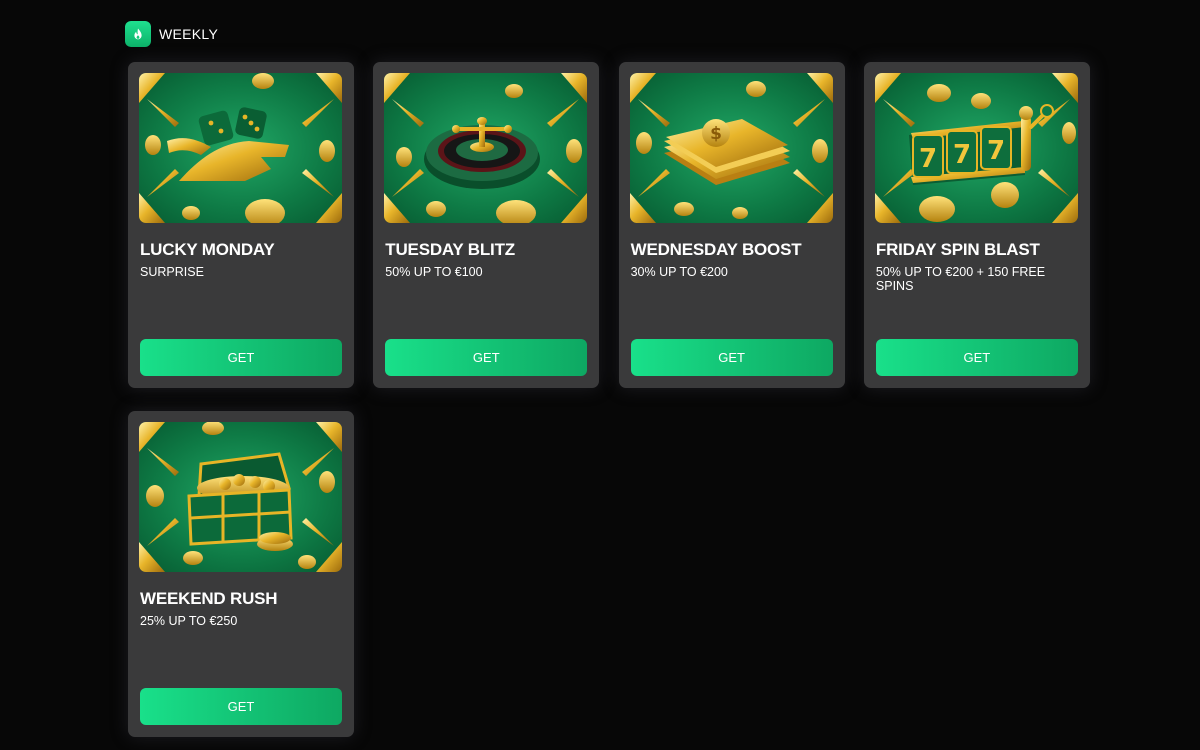  Describe the element at coordinates (240, 148) in the screenshot. I see `dice-hand-illustration` at that location.